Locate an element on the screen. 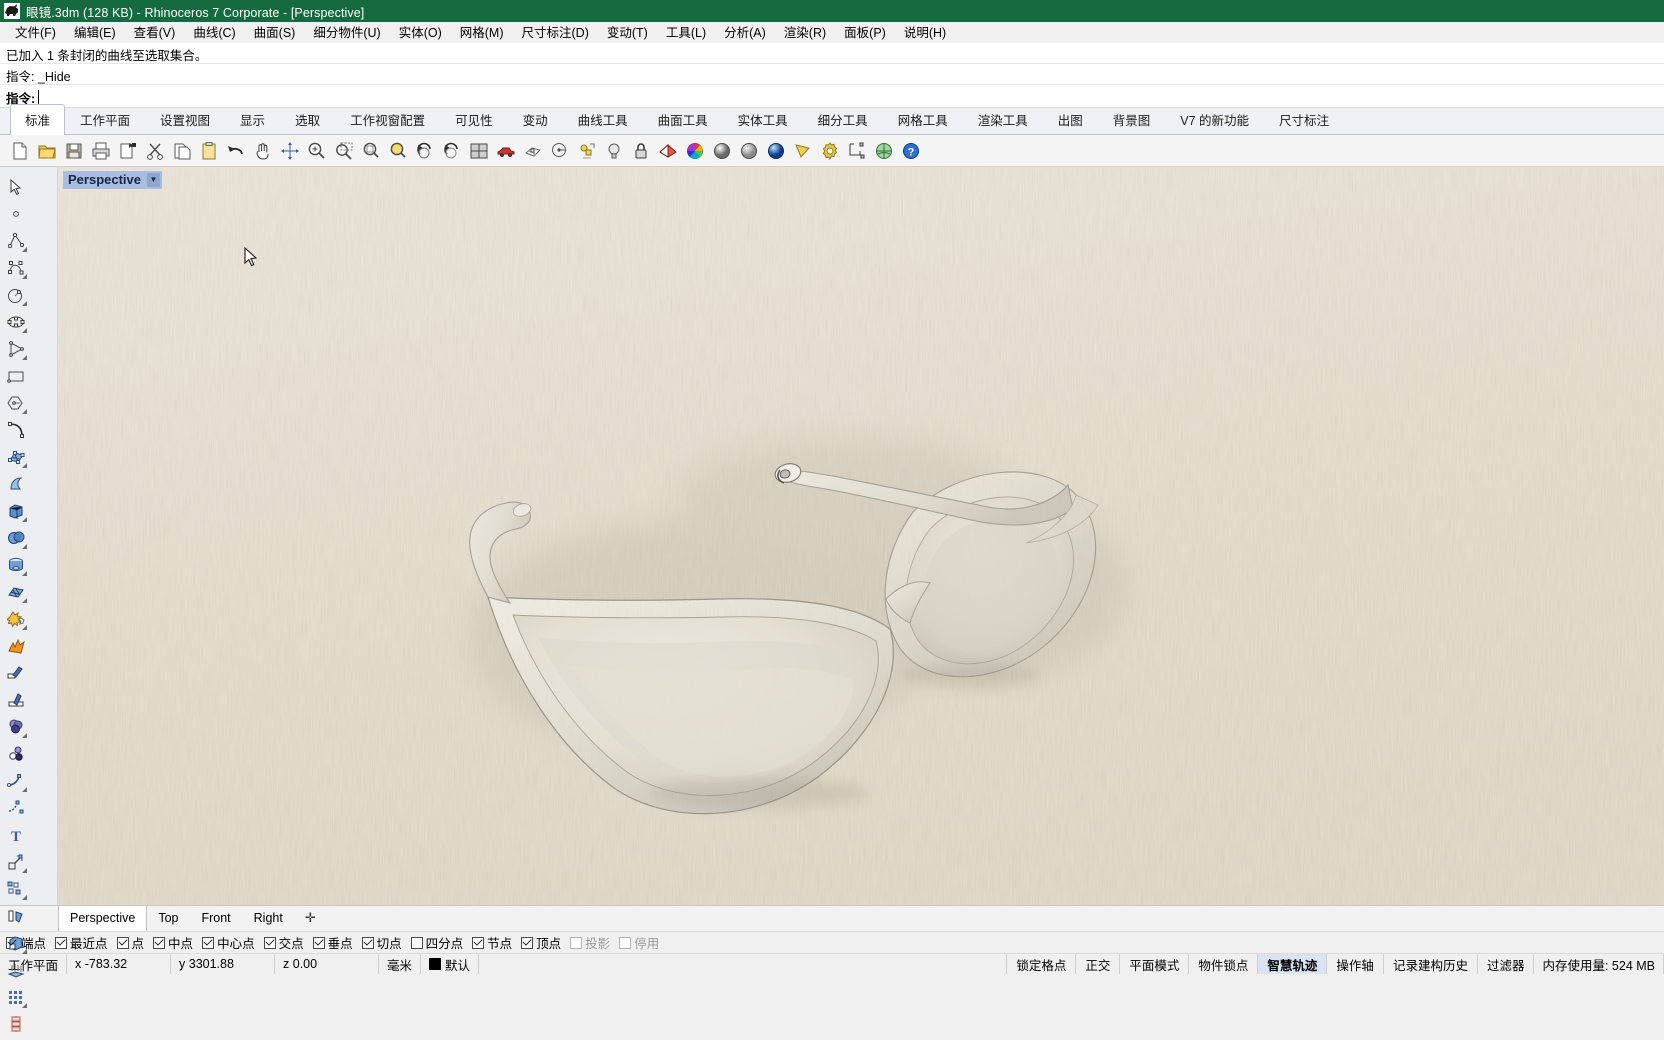  boolean-union-icon is located at coordinates (15, 618).